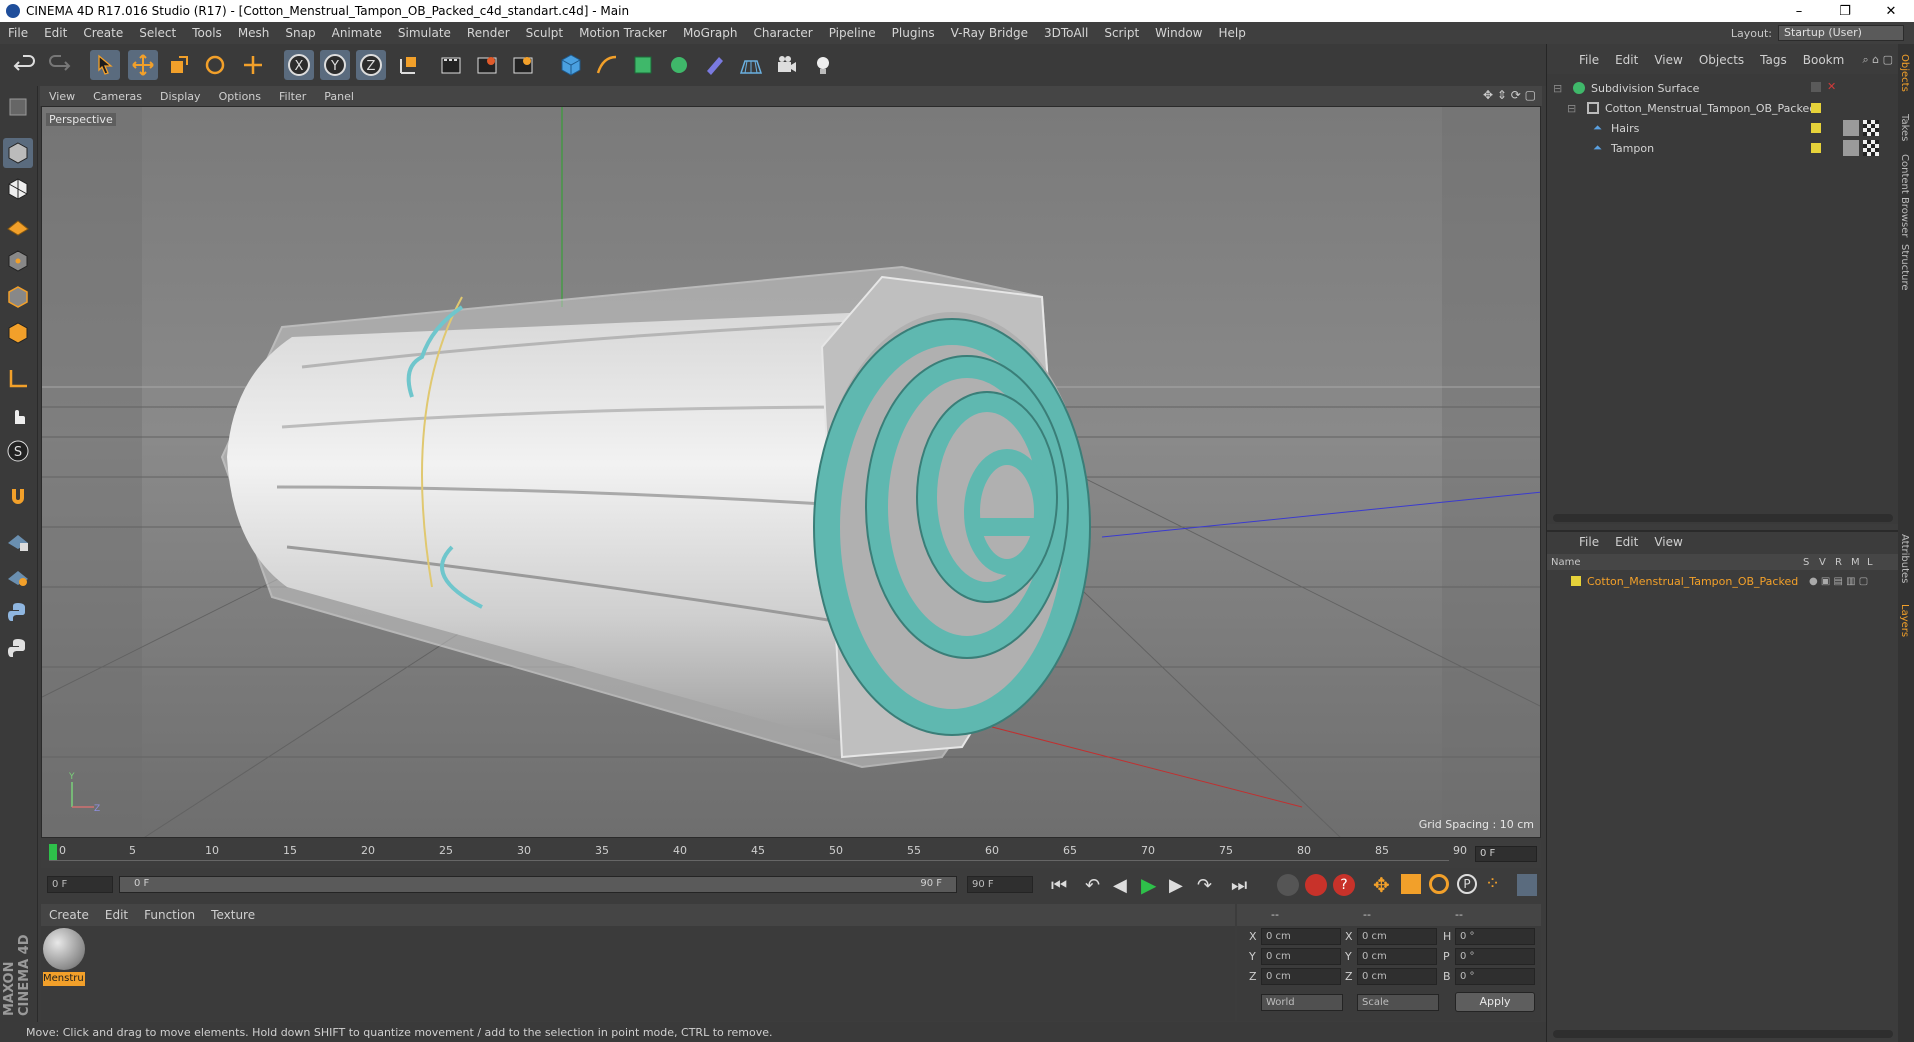 This screenshot has height=1042, width=1914. Describe the element at coordinates (1773, 60) in the screenshot. I see `objects-menu-tags: Tags` at that location.